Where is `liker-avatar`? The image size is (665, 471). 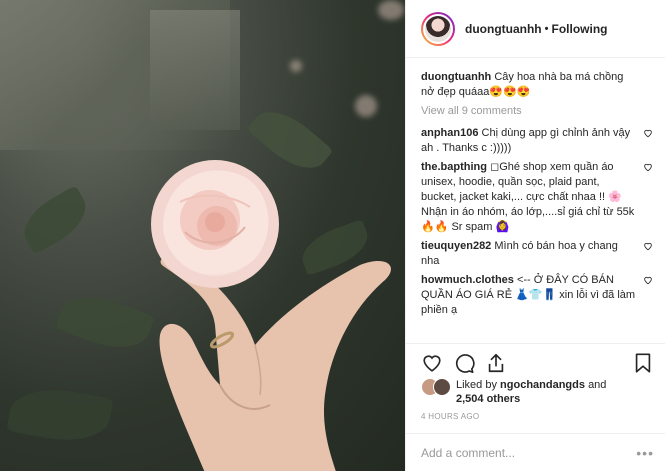 liker-avatar is located at coordinates (442, 387).